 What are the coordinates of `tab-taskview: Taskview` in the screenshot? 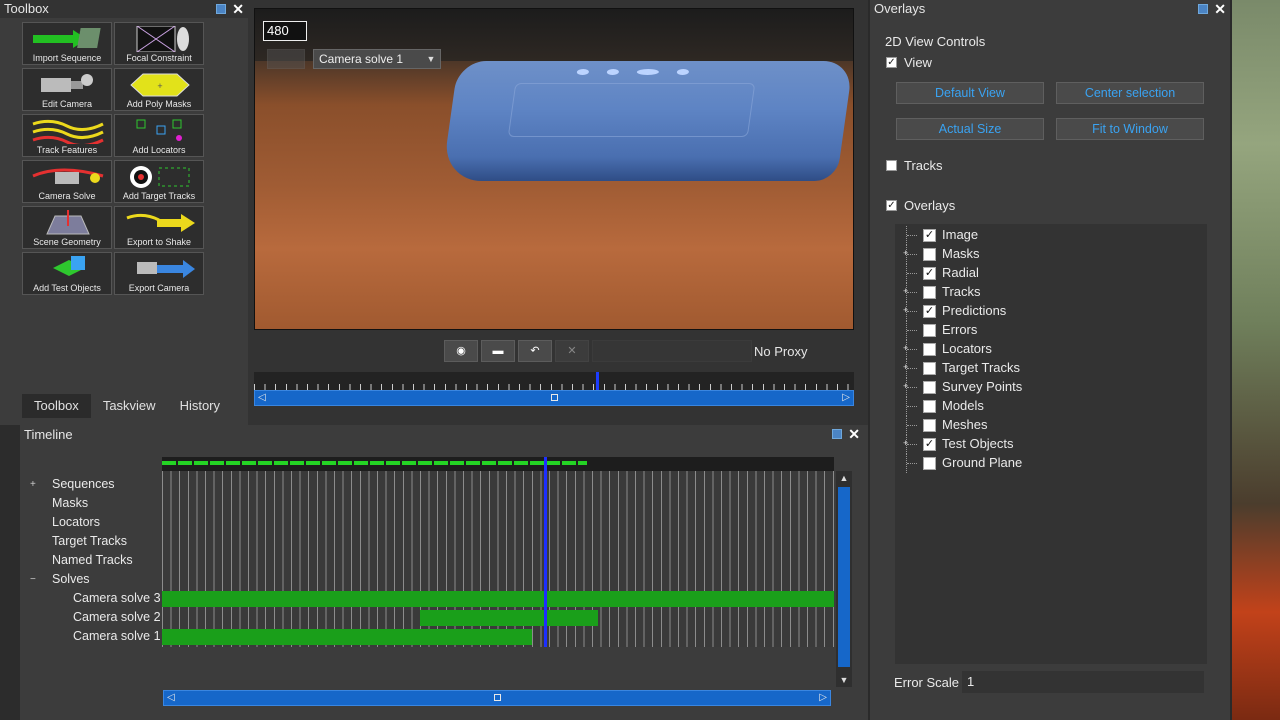 It's located at (129, 406).